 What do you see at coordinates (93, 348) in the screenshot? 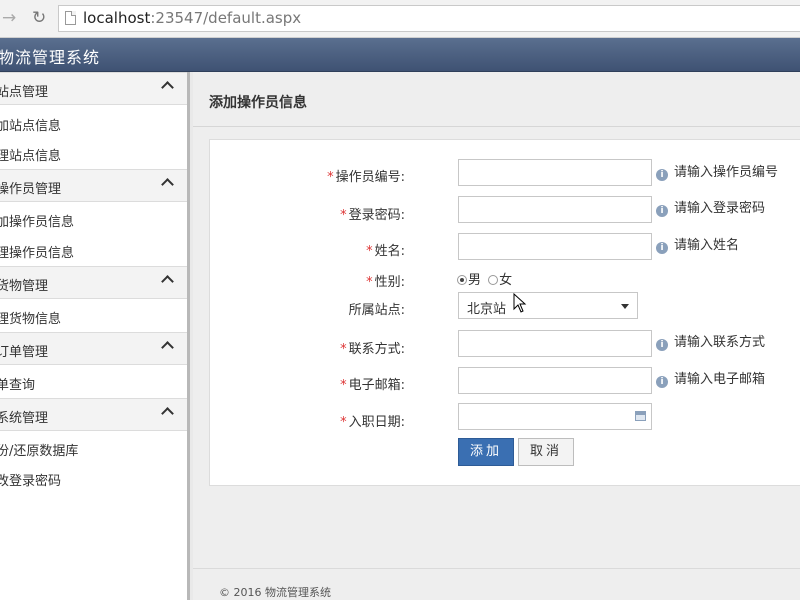
I see `sidebar-group-orders: 订单管理` at bounding box center [93, 348].